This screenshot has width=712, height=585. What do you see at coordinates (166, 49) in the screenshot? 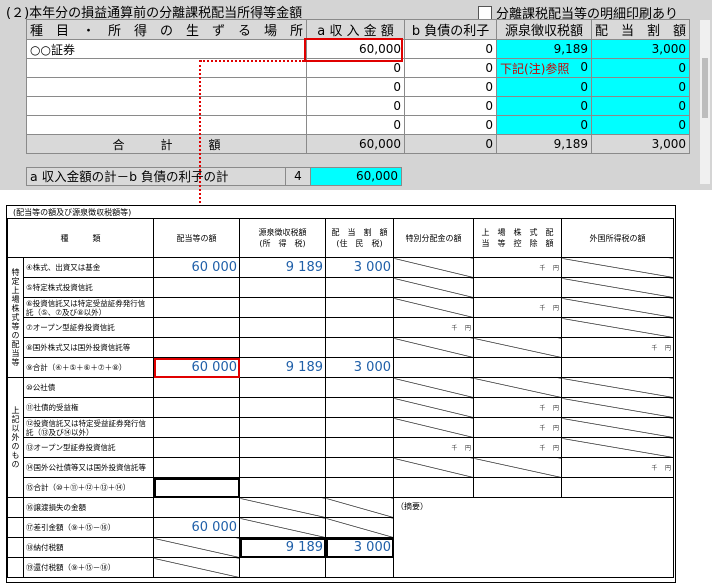
I see `source-field: ○○証券` at bounding box center [166, 49].